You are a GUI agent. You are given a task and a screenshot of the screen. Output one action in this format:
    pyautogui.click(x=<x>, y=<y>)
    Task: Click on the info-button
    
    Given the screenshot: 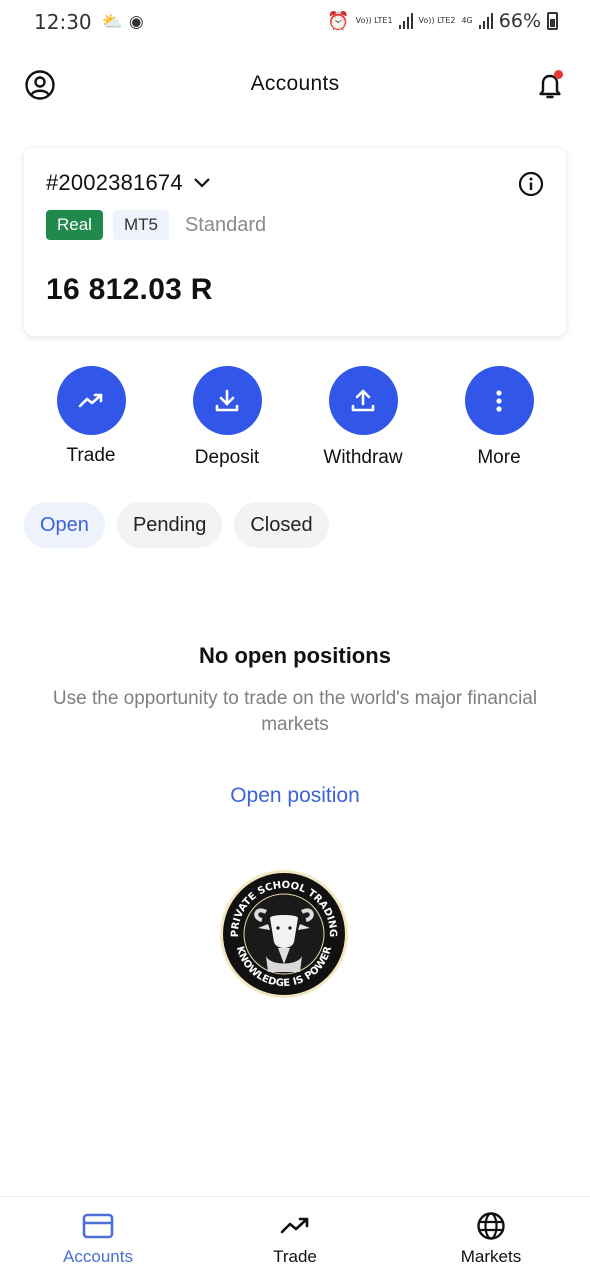 What is the action you would take?
    pyautogui.click(x=531, y=184)
    